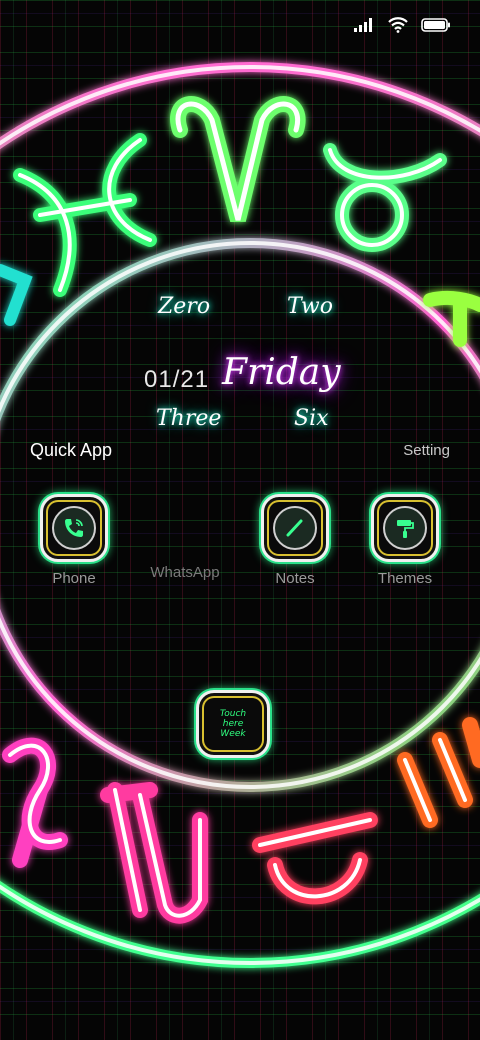 This screenshot has height=1040, width=480. What do you see at coordinates (438, 772) in the screenshot?
I see `leo-sign` at bounding box center [438, 772].